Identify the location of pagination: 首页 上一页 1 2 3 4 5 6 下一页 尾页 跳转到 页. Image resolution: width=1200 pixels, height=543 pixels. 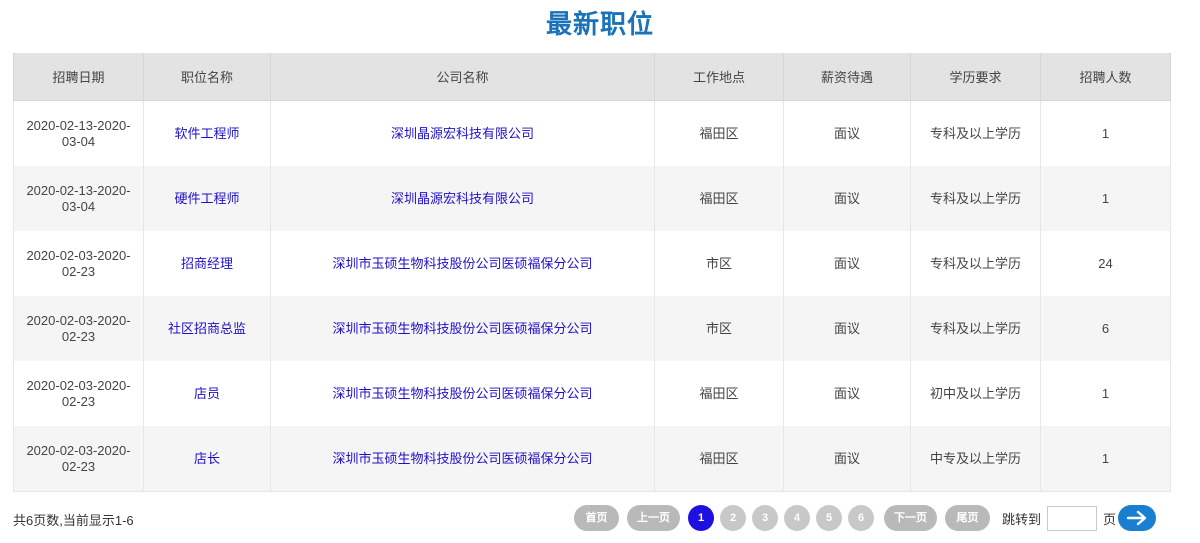
(865, 518).